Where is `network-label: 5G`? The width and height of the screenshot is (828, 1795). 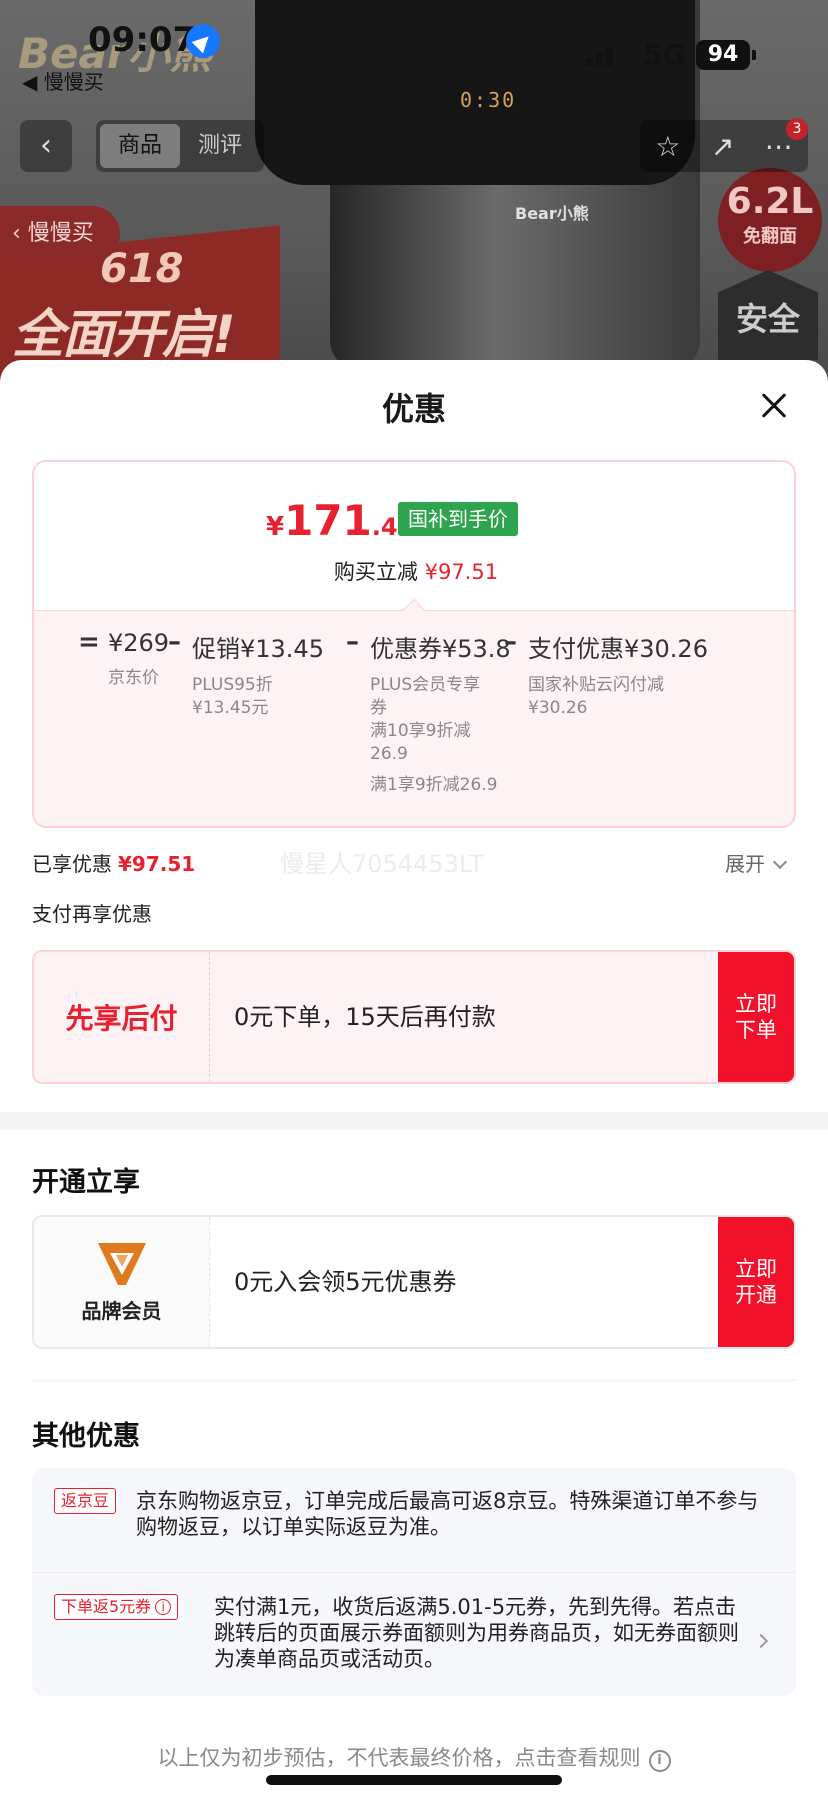
network-label: 5G is located at coordinates (664, 54).